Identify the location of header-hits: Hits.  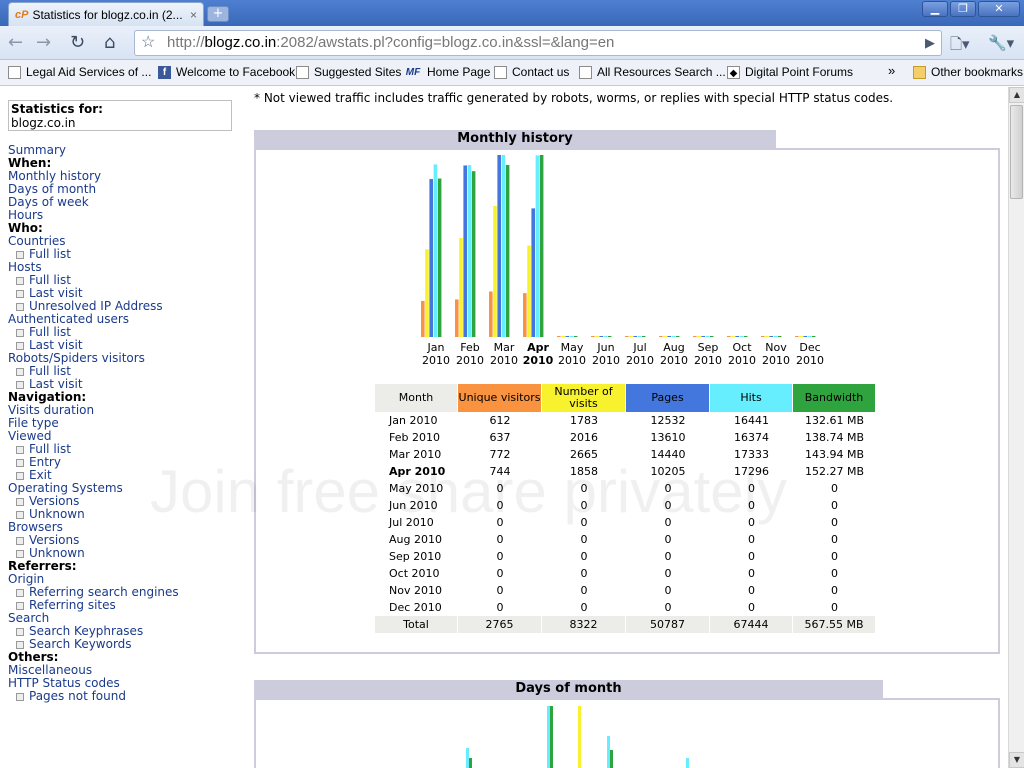
(751, 398).